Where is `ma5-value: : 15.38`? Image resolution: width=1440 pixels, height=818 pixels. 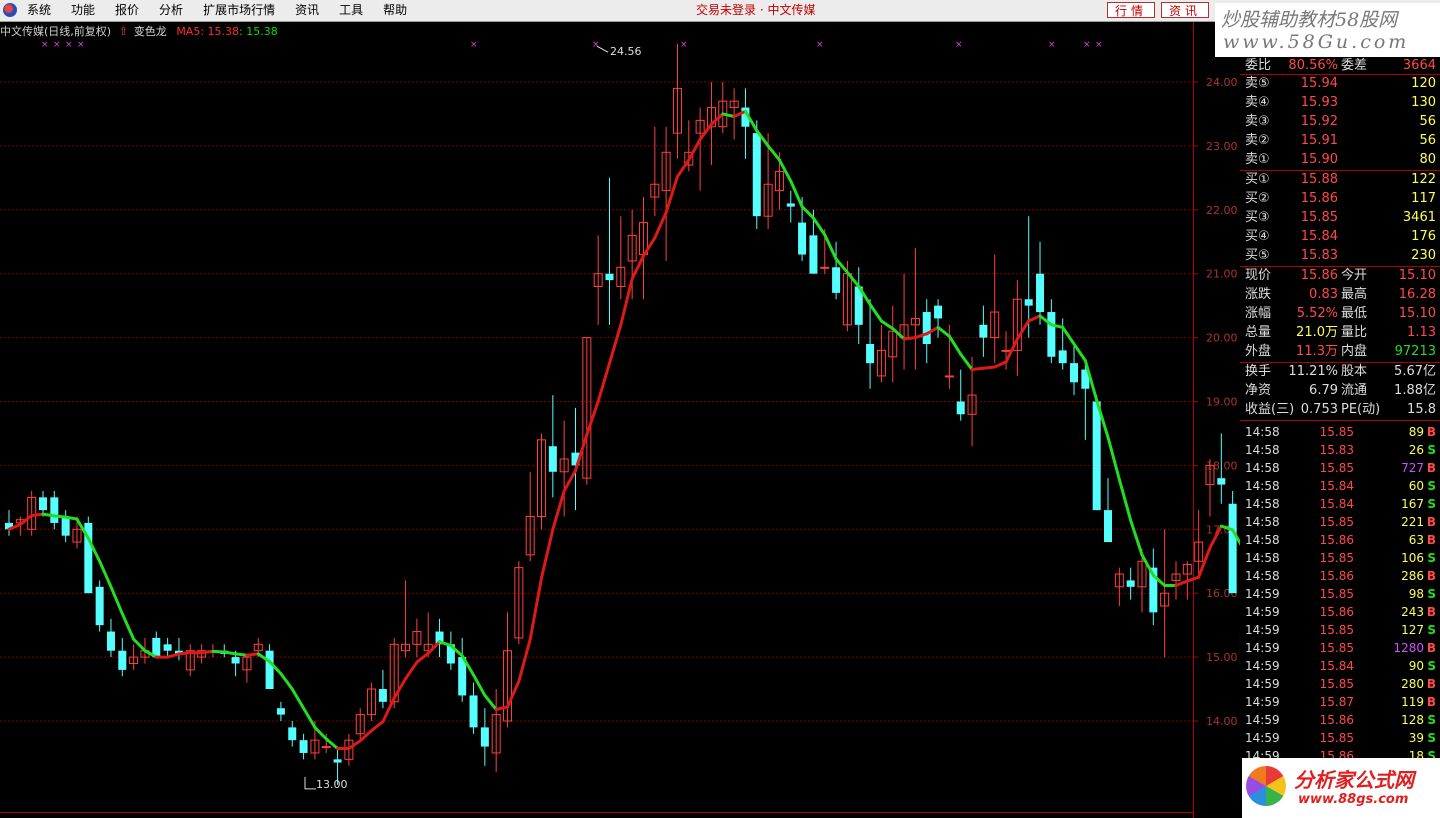
ma5-value: : 15.38 is located at coordinates (258, 31).